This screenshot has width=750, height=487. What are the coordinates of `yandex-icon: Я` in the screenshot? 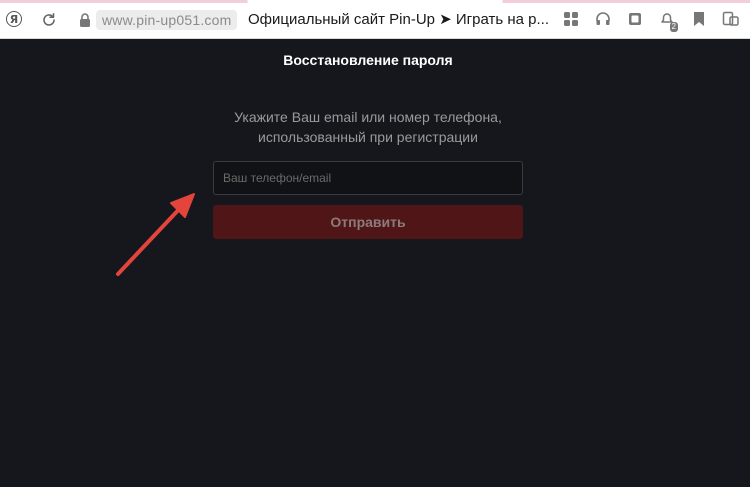 It's located at (14, 19).